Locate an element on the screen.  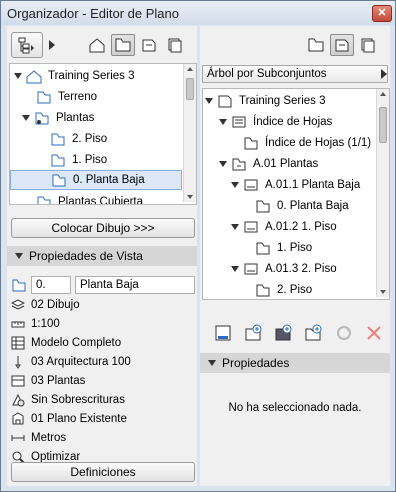
new-master-layout-icon is located at coordinates (284, 333).